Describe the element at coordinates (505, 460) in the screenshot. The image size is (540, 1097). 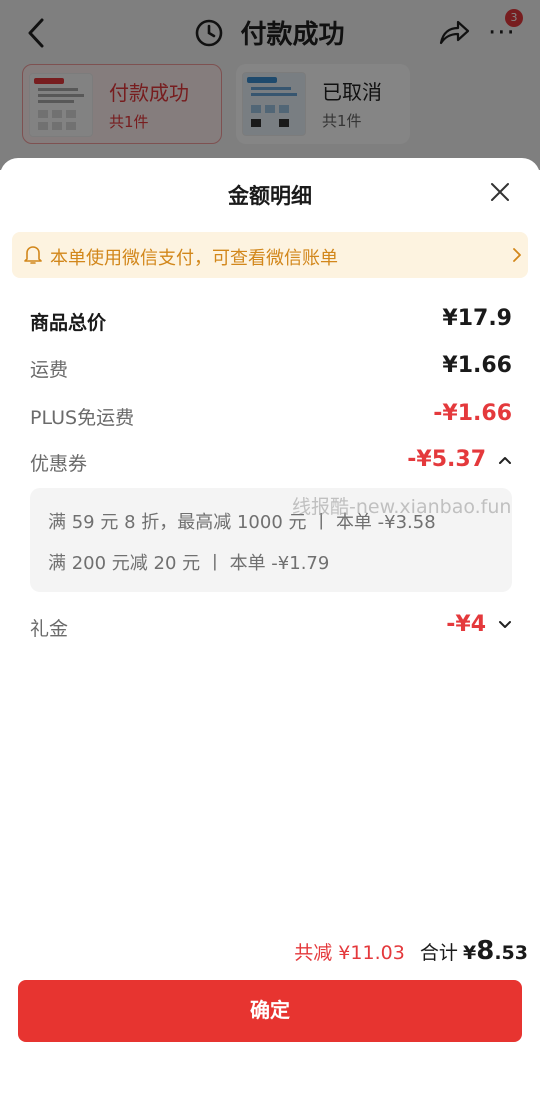
I see `chevron-up-icon` at that location.